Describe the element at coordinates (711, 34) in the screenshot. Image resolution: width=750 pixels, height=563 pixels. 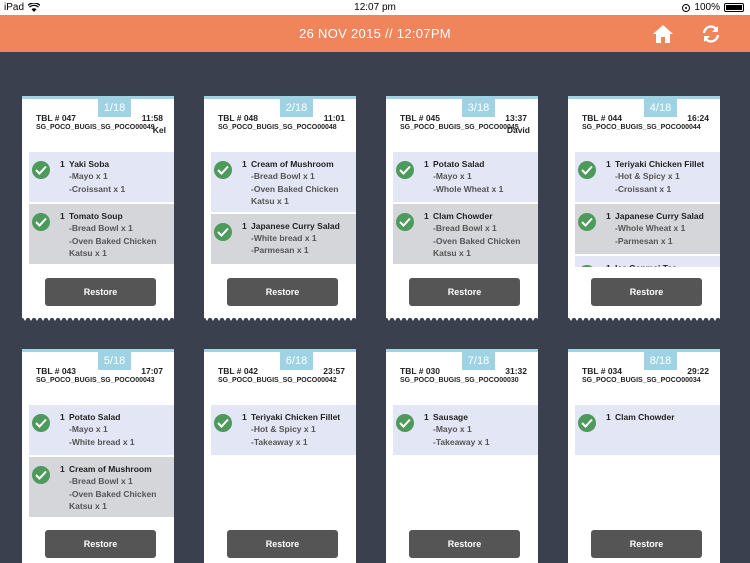
I see `refresh-button` at that location.